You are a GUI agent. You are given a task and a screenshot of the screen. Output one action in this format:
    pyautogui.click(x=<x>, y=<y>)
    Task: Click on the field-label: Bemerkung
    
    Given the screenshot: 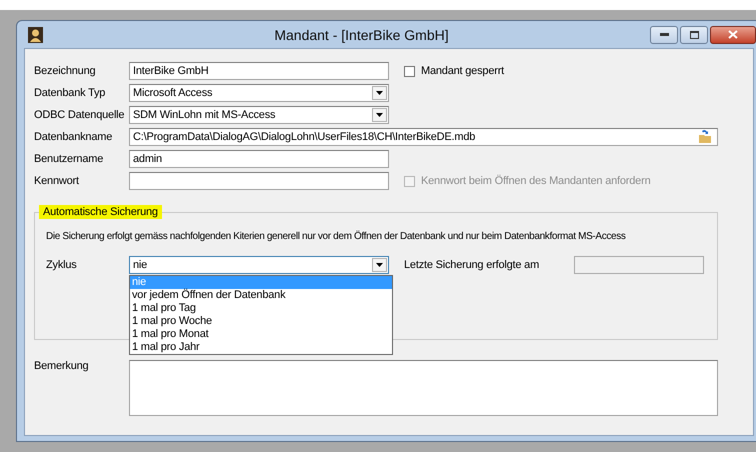 What is the action you would take?
    pyautogui.click(x=62, y=366)
    